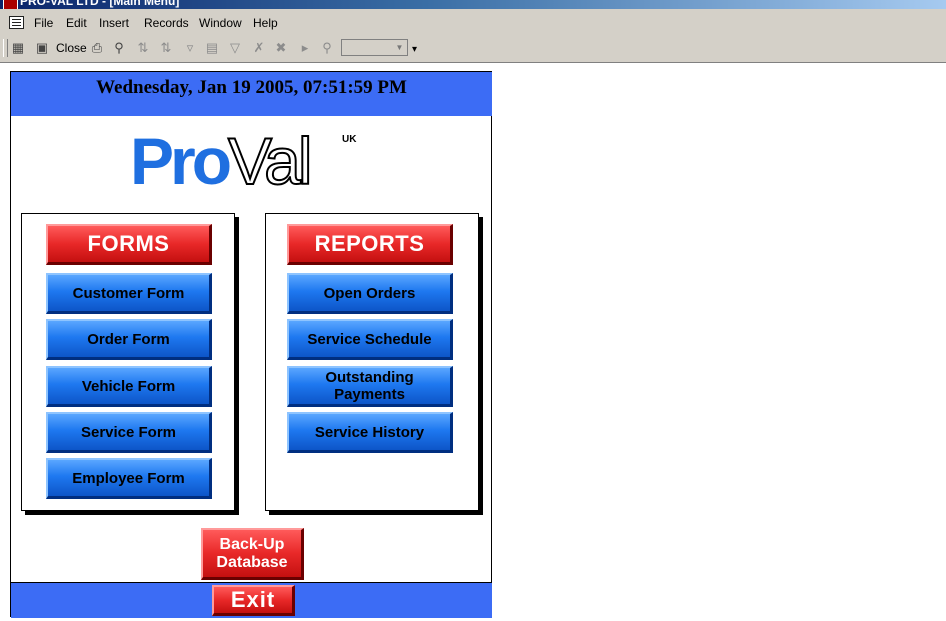 Image resolution: width=946 pixels, height=621 pixels. I want to click on date-header: Wednesday, Jan 19 2005, 07:51:59 PM, so click(251, 94).